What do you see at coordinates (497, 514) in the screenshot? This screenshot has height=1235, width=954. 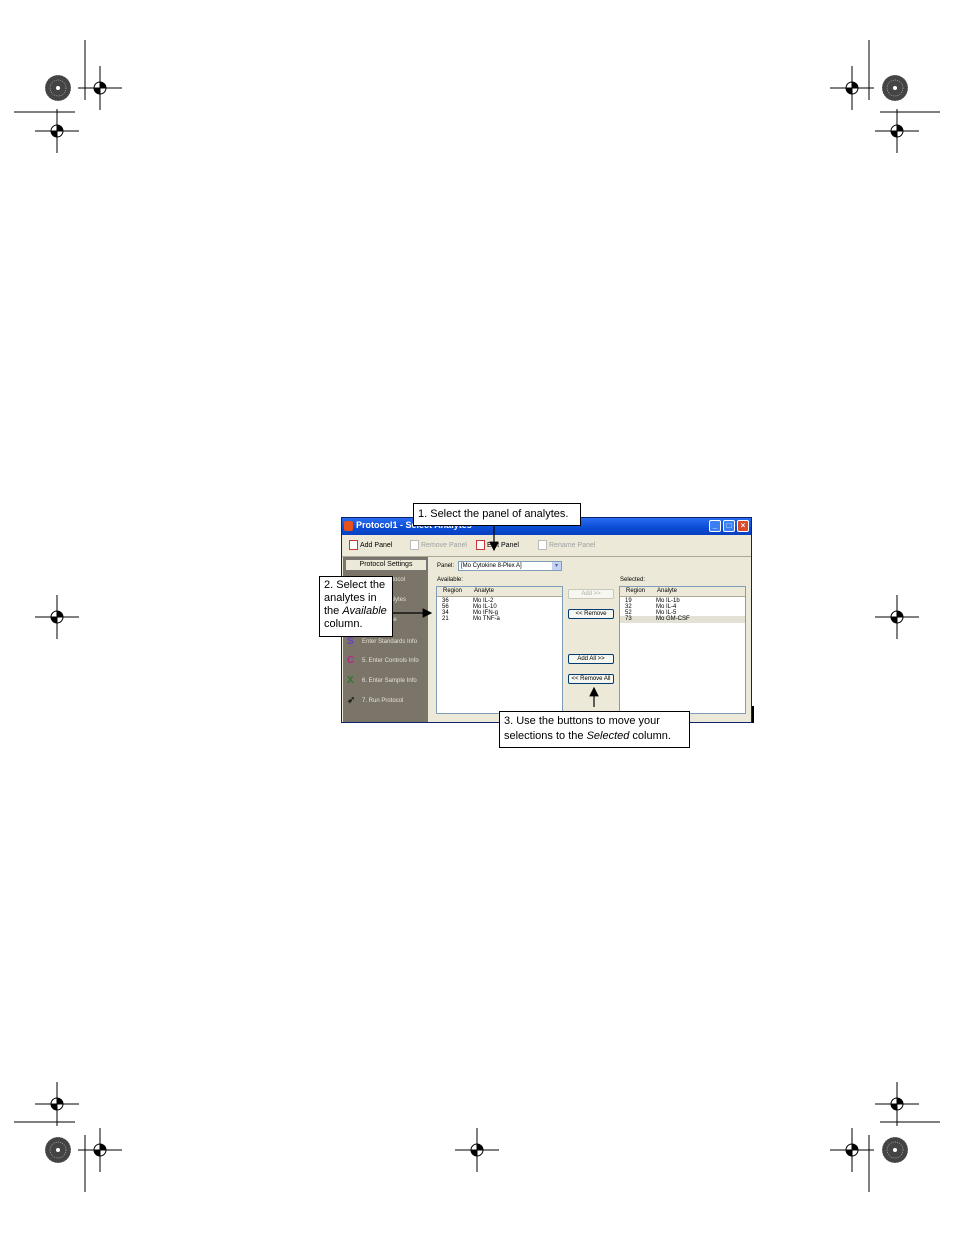 I see `callout-select-panel: 1. Select the panel of analytes.` at bounding box center [497, 514].